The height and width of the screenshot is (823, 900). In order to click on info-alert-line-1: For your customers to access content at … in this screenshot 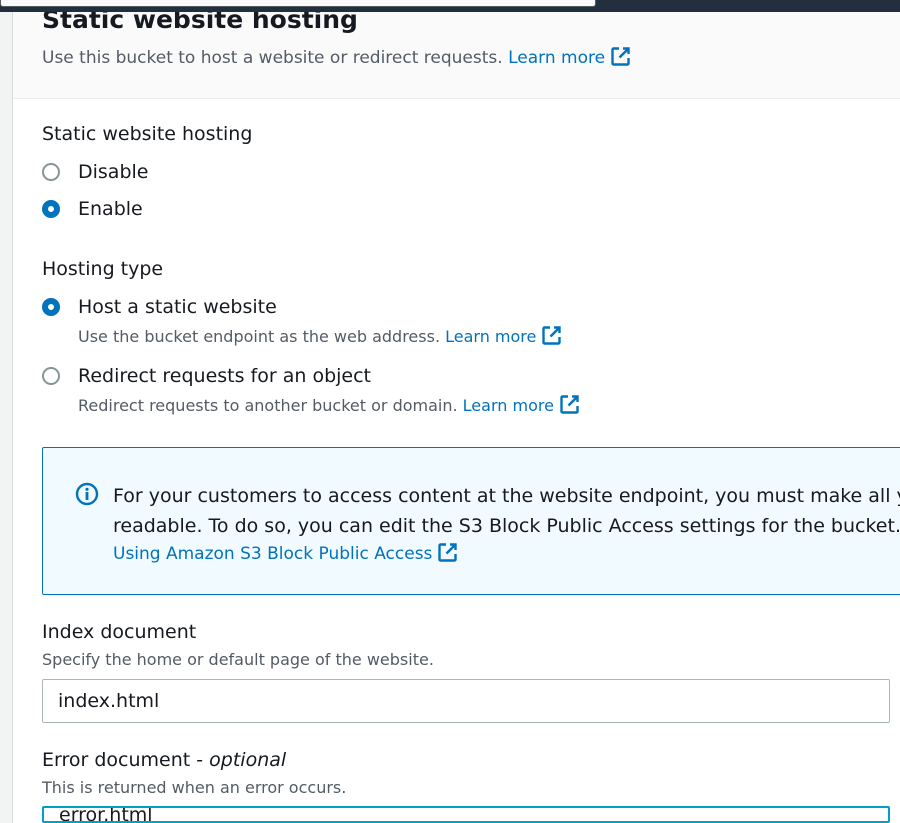, I will do `click(506, 496)`.